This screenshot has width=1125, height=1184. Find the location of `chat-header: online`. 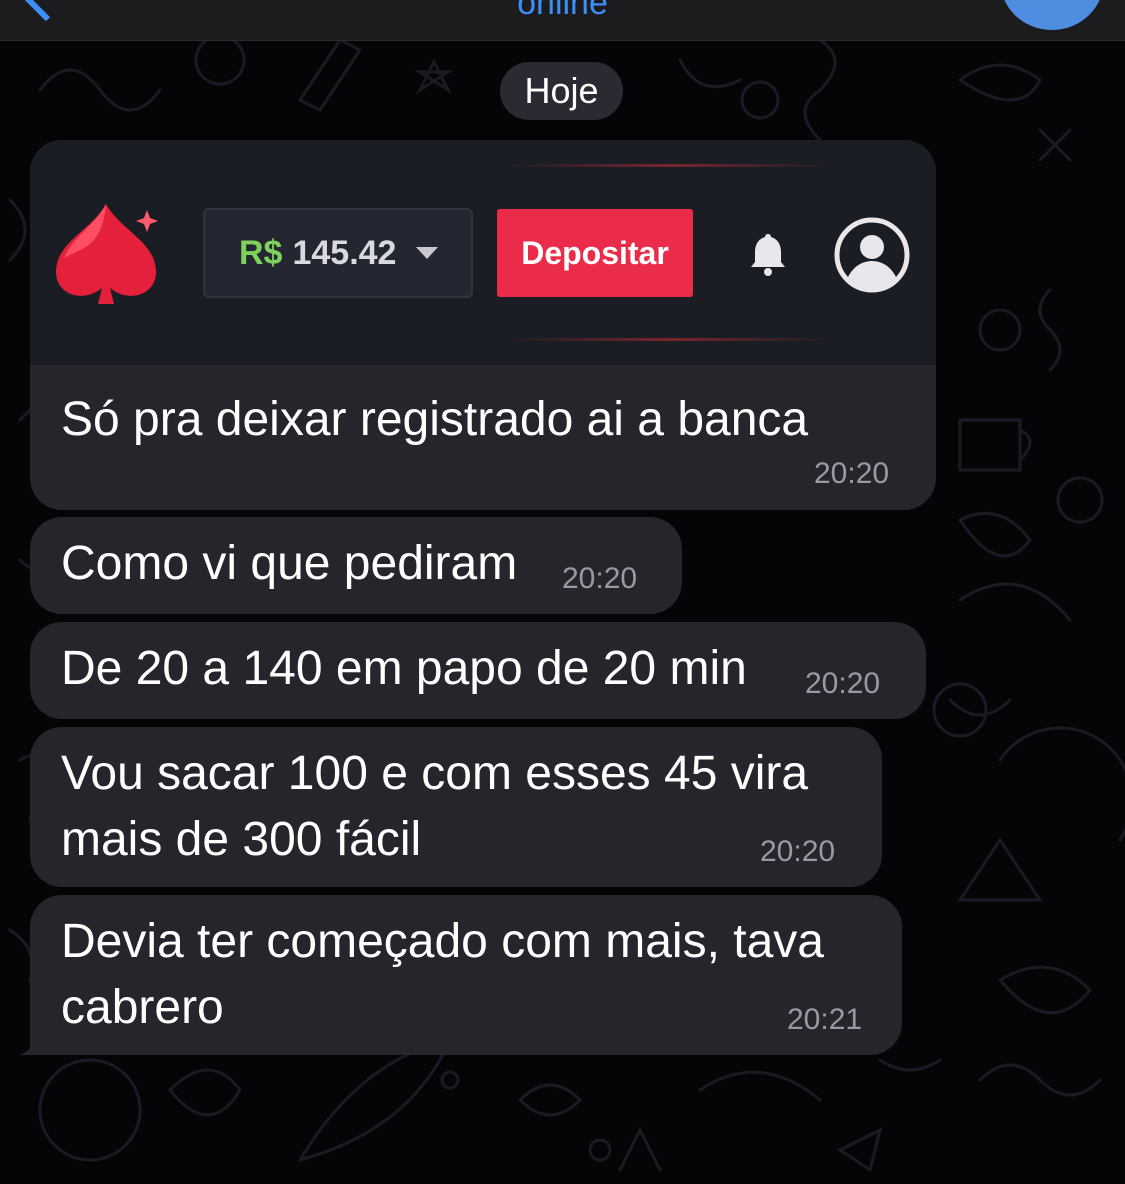

chat-header: online is located at coordinates (562, 20).